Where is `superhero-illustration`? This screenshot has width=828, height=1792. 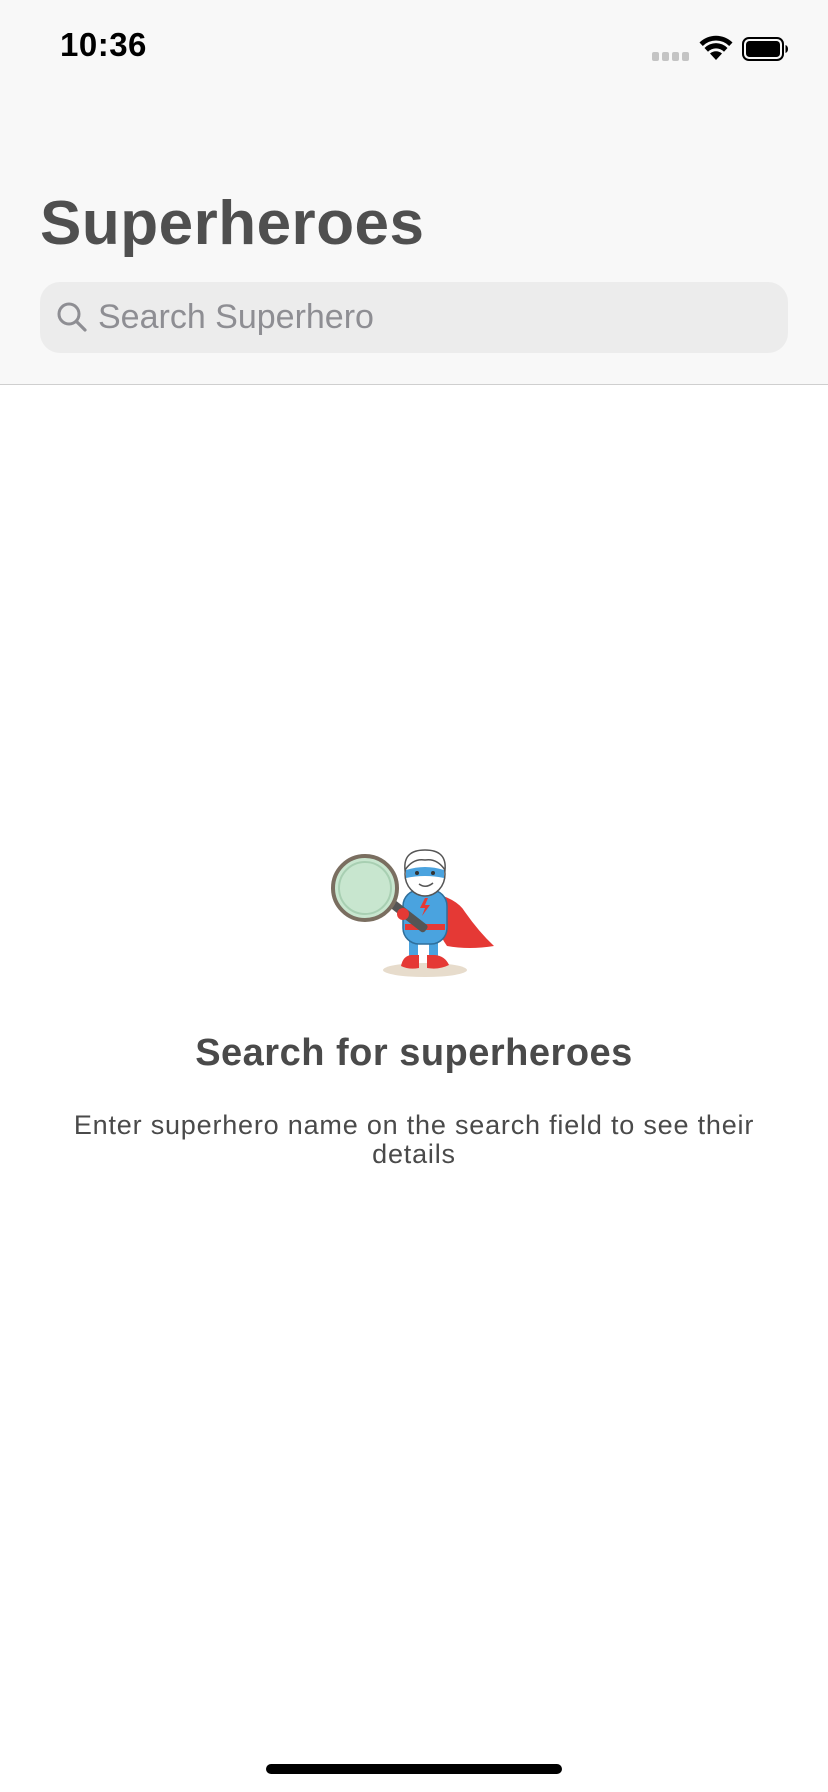 superhero-illustration is located at coordinates (412, 913).